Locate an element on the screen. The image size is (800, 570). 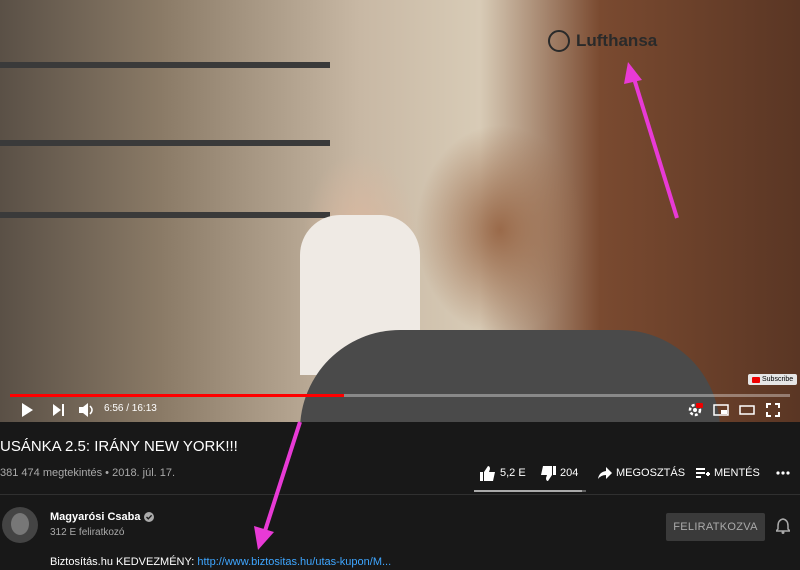
volume-icon is located at coordinates (86, 410).